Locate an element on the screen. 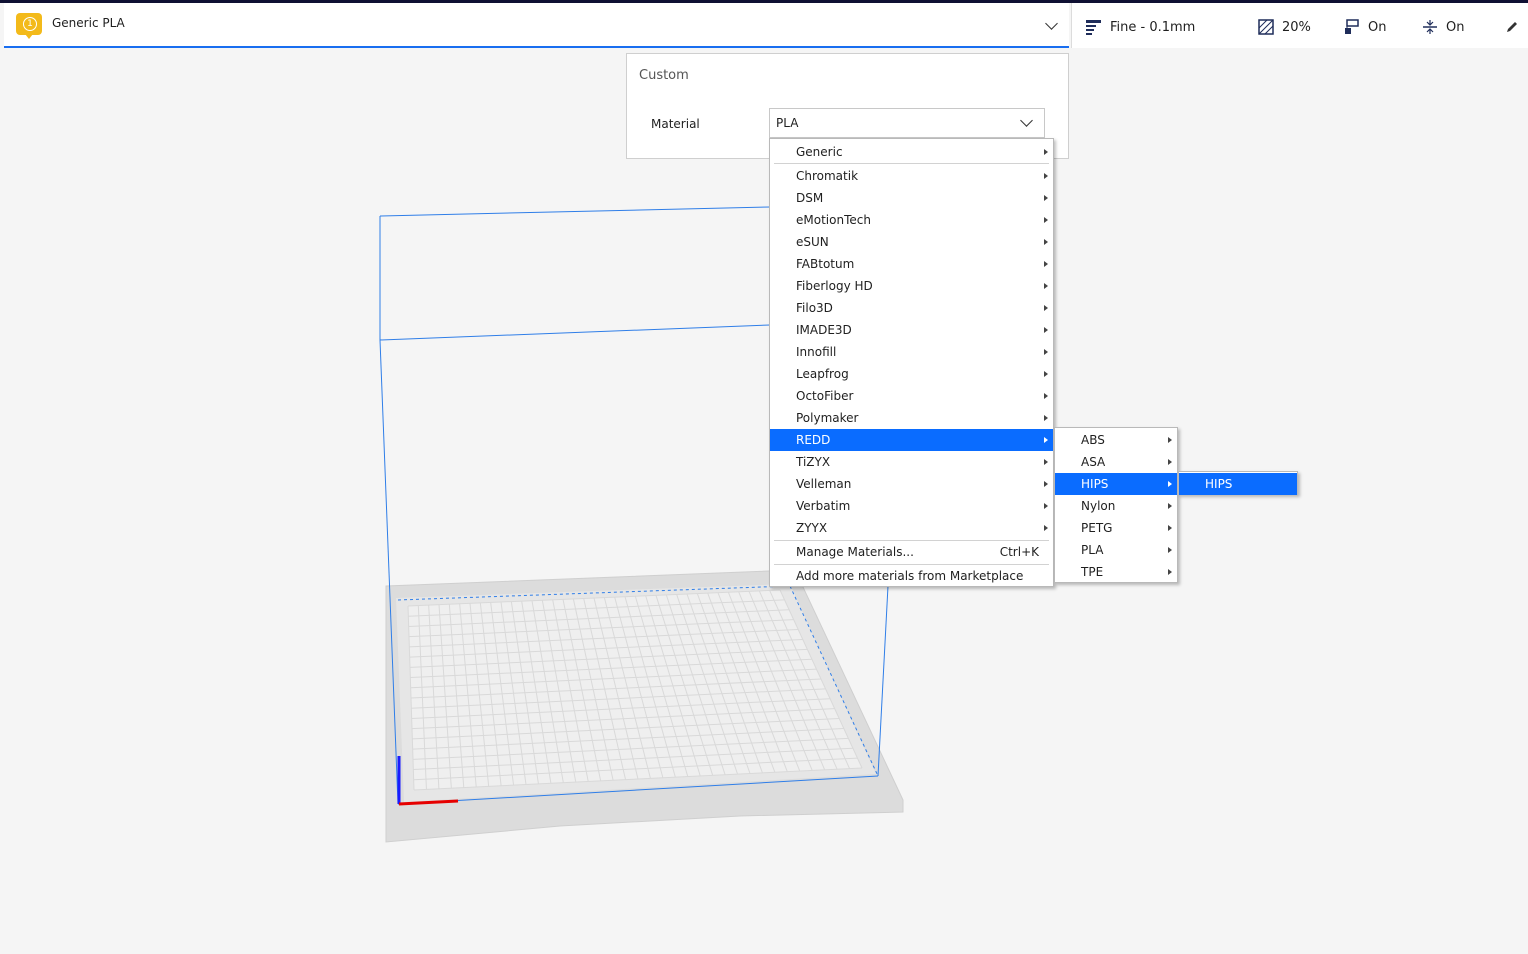  brand-menu-item-label: TiZYX is located at coordinates (813, 462).